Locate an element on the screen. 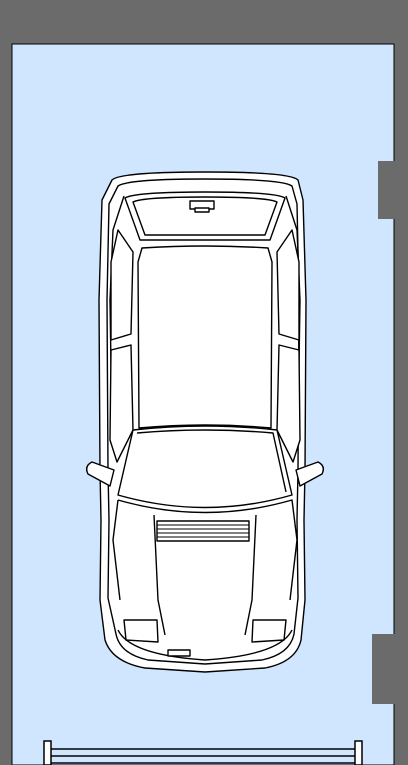 This screenshot has height=765, width=408. car-front-plate is located at coordinates (179, 653).